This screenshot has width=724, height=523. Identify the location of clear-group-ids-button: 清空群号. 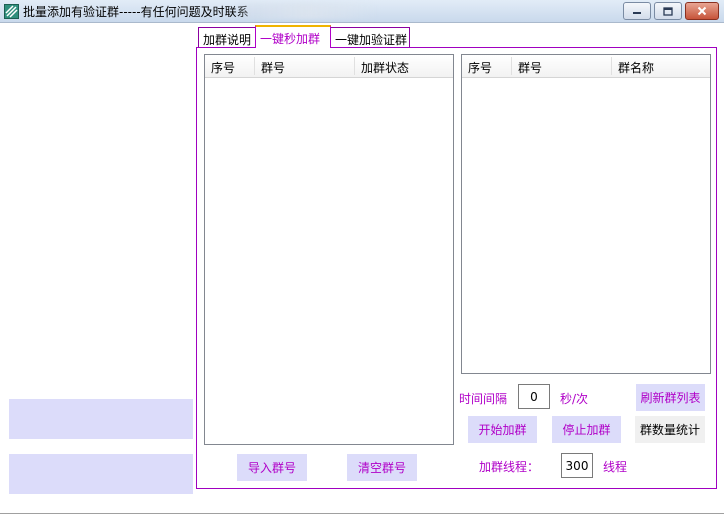
(382, 467).